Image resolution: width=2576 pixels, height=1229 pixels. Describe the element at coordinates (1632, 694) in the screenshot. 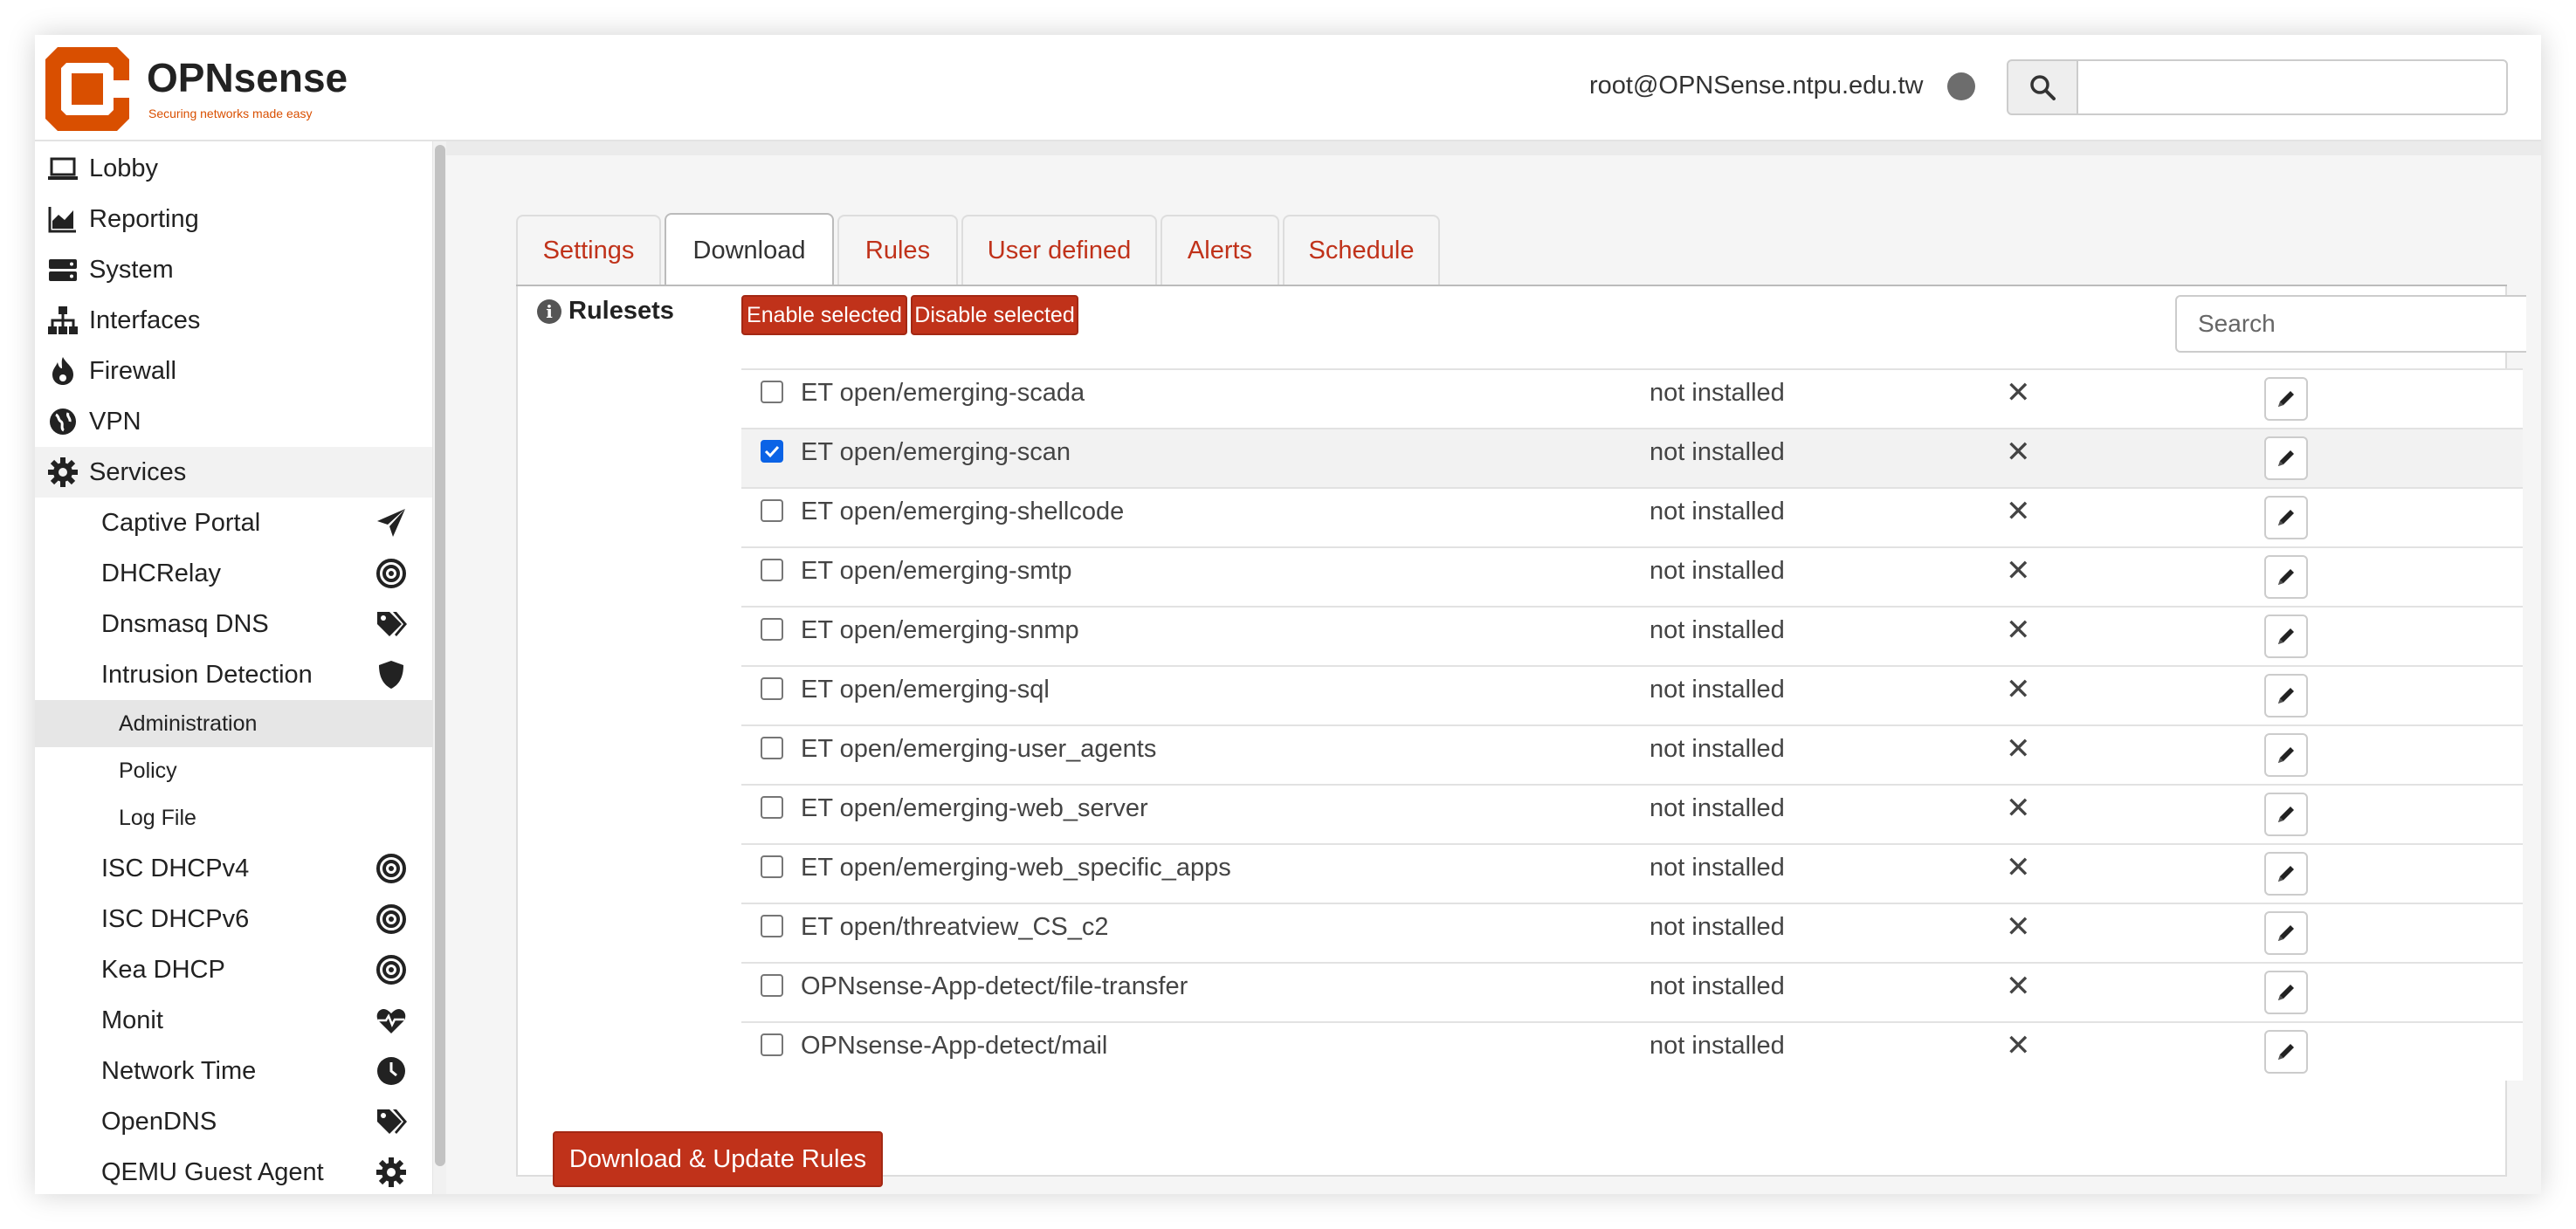

I see `table-row: ET open/emerging-sql not installed ✕` at that location.